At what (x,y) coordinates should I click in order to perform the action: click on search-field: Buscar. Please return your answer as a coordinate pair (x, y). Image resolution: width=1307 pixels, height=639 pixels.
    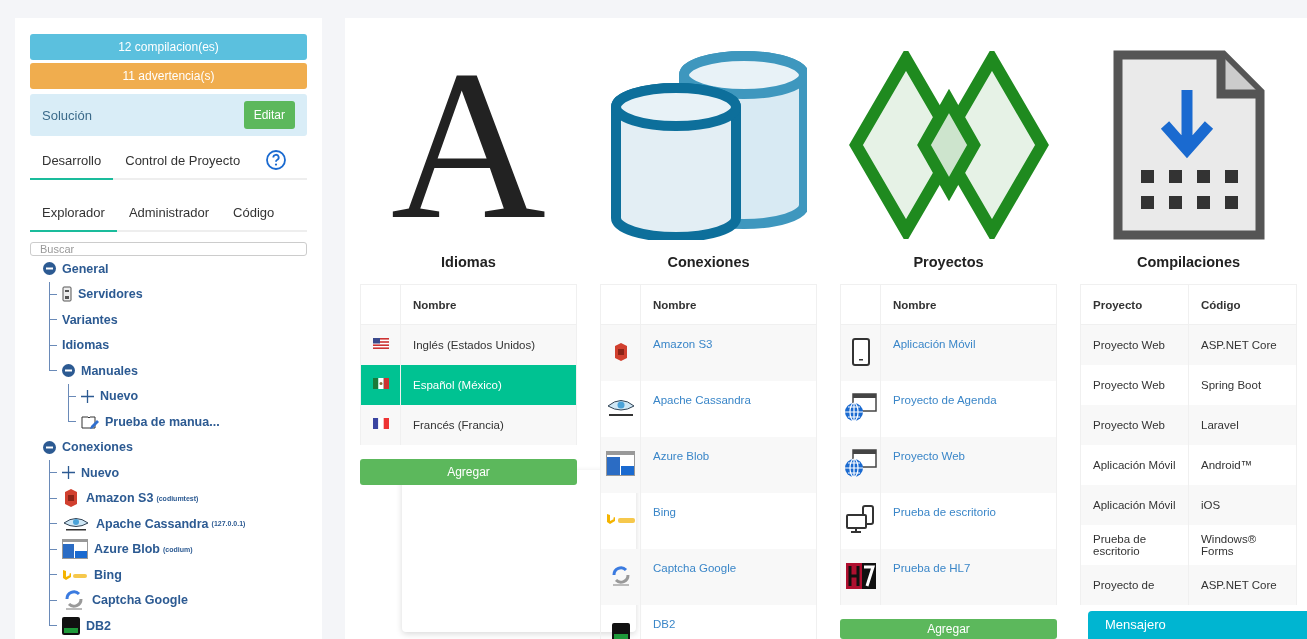
    Looking at the image, I should click on (168, 249).